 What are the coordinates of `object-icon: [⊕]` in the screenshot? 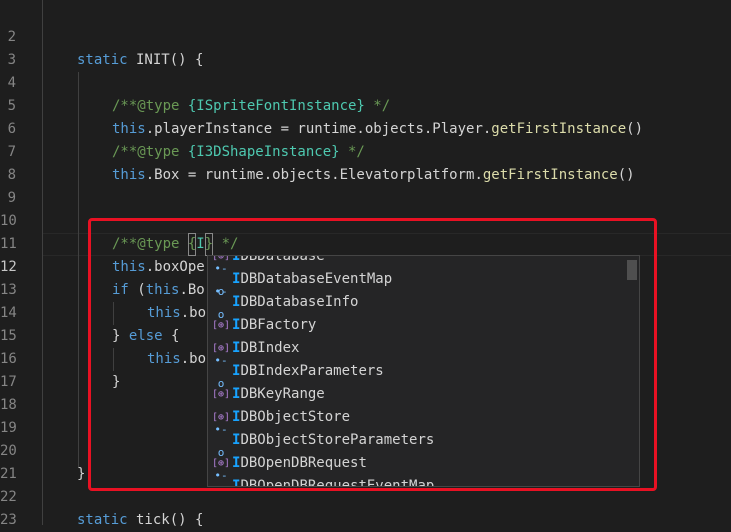 It's located at (221, 394).